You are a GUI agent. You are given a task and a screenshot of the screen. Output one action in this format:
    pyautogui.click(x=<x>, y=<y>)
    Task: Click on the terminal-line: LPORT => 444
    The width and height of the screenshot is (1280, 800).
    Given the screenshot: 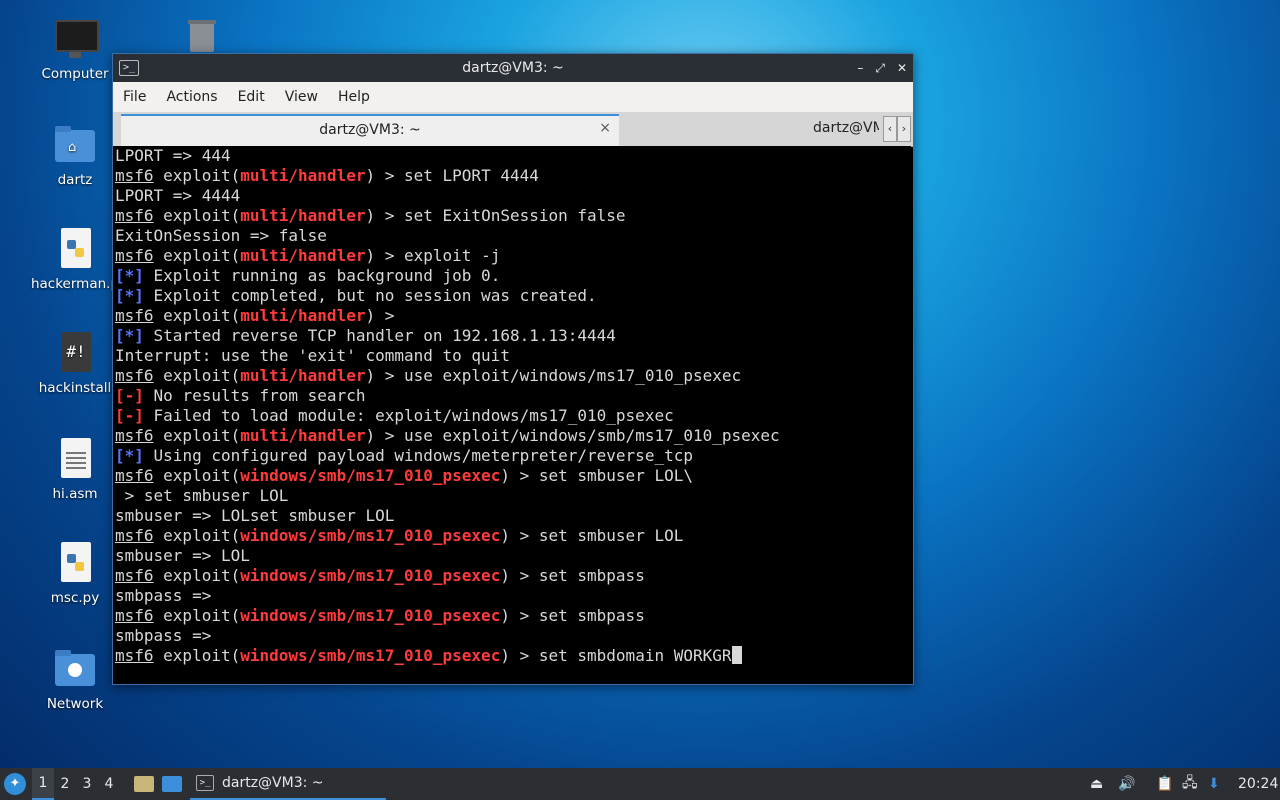 What is the action you would take?
    pyautogui.click(x=512, y=156)
    